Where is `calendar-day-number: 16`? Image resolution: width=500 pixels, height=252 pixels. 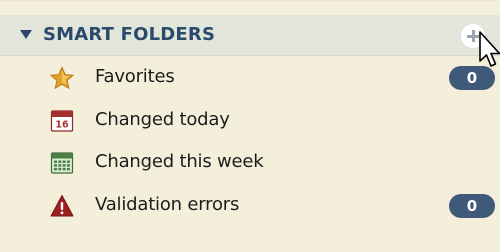 calendar-day-number: 16 is located at coordinates (62, 125).